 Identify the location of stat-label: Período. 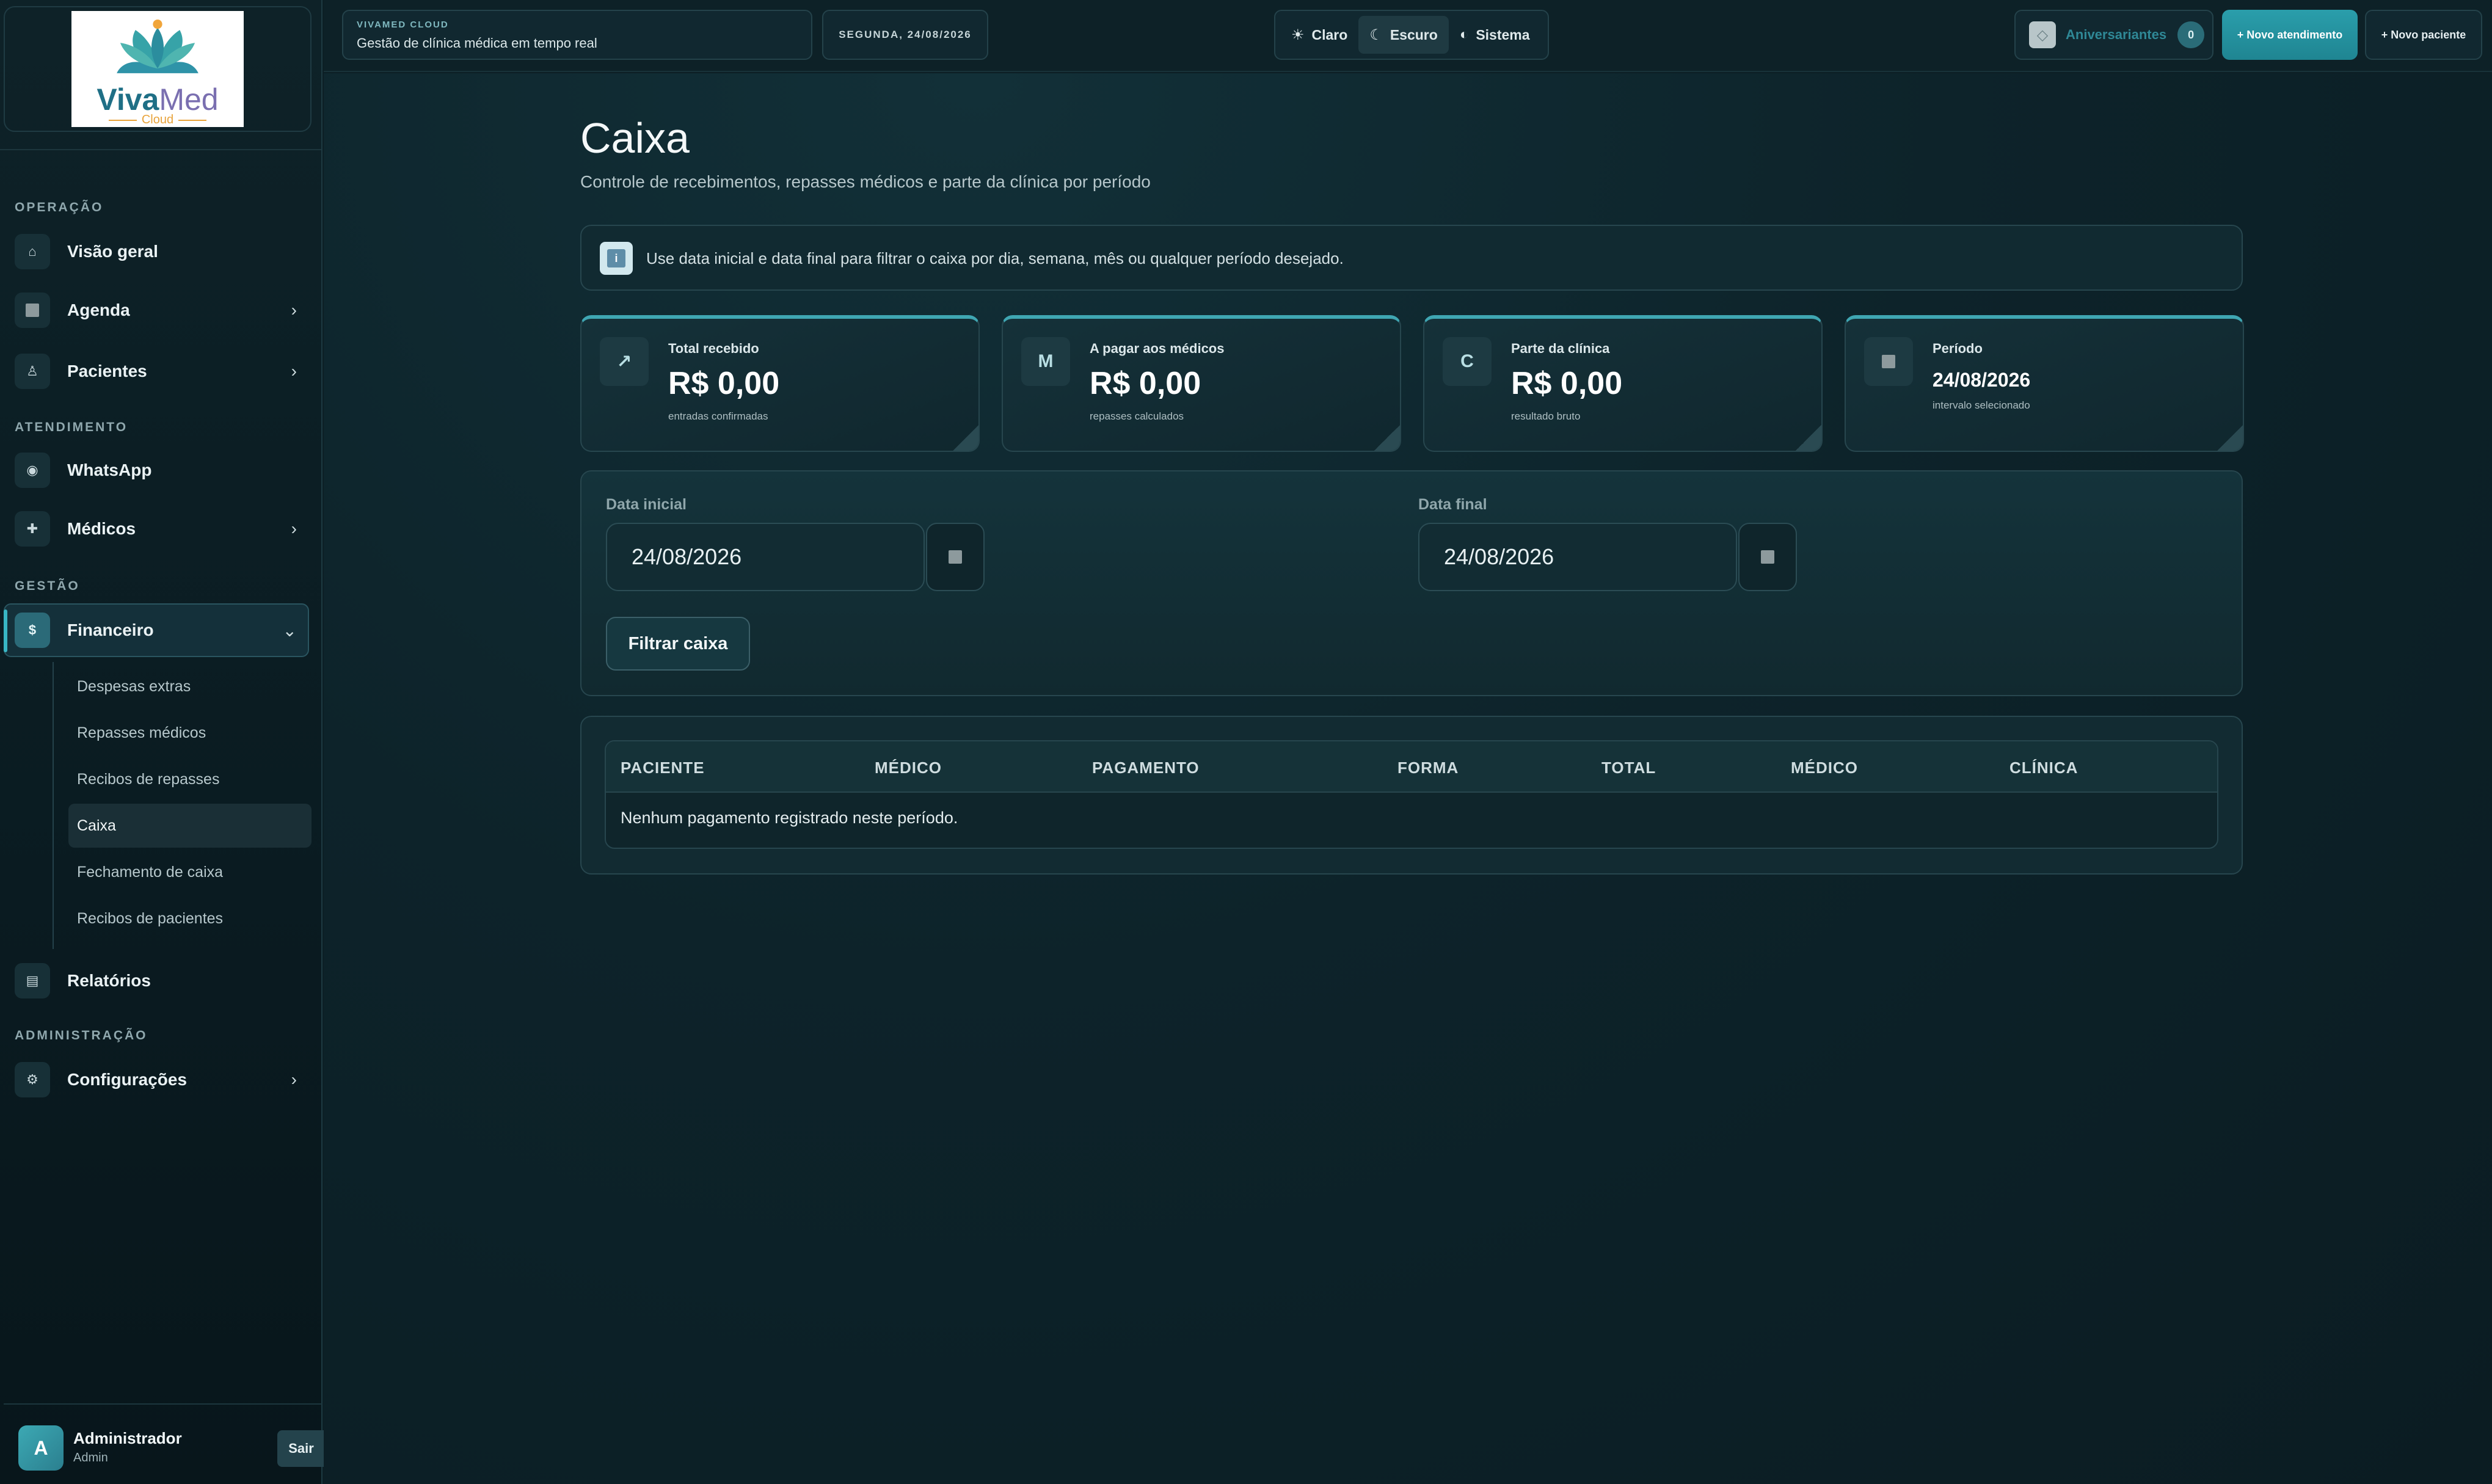
(1958, 349).